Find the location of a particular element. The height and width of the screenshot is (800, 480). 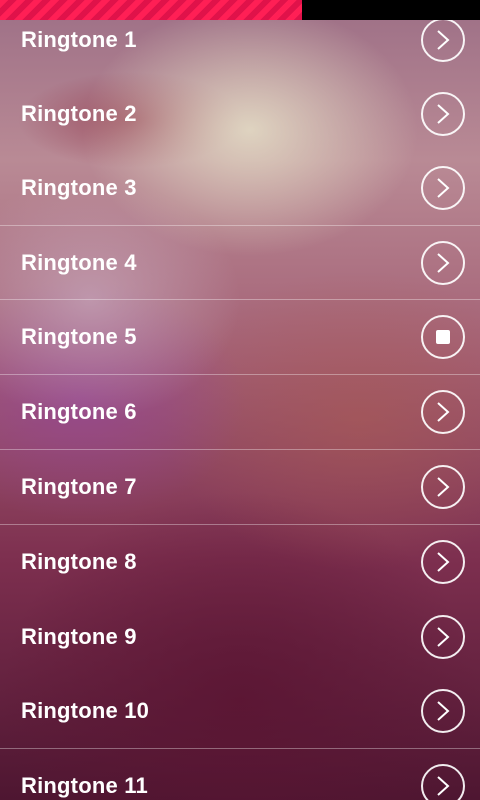

ringtone-label: Ringtone 3 is located at coordinates (79, 187).